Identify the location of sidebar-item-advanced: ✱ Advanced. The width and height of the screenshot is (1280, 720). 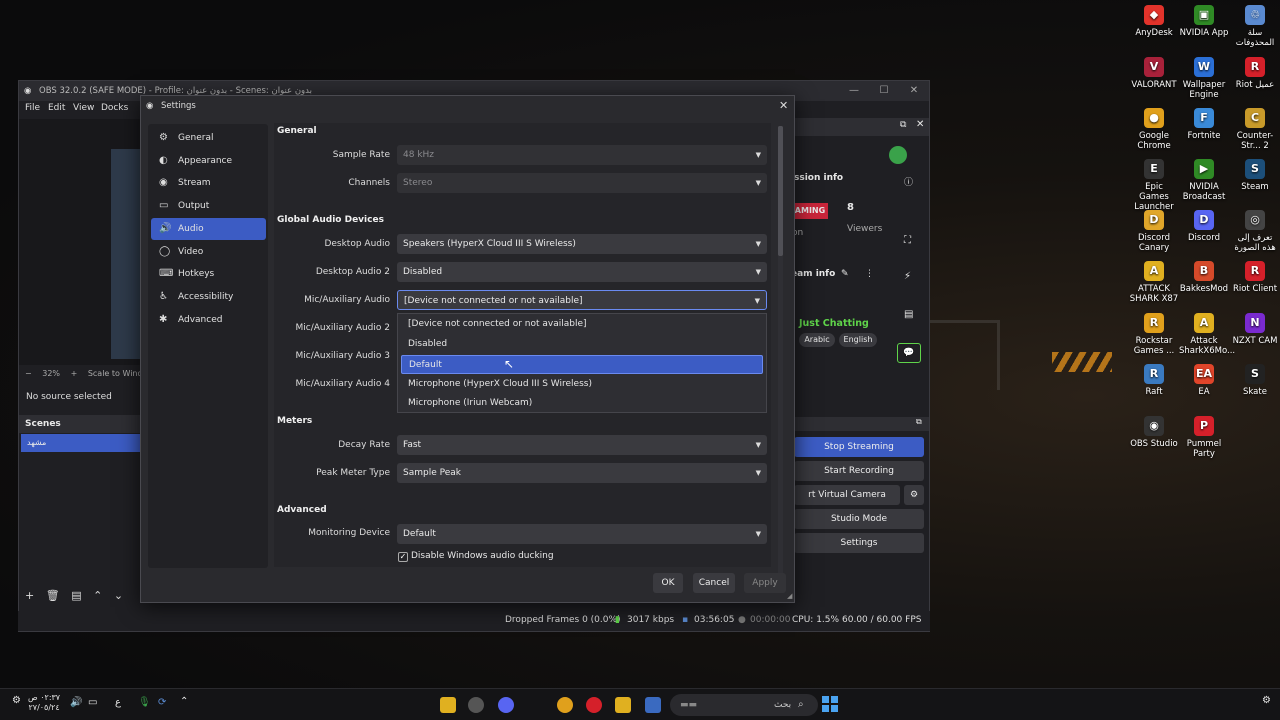
(208, 320).